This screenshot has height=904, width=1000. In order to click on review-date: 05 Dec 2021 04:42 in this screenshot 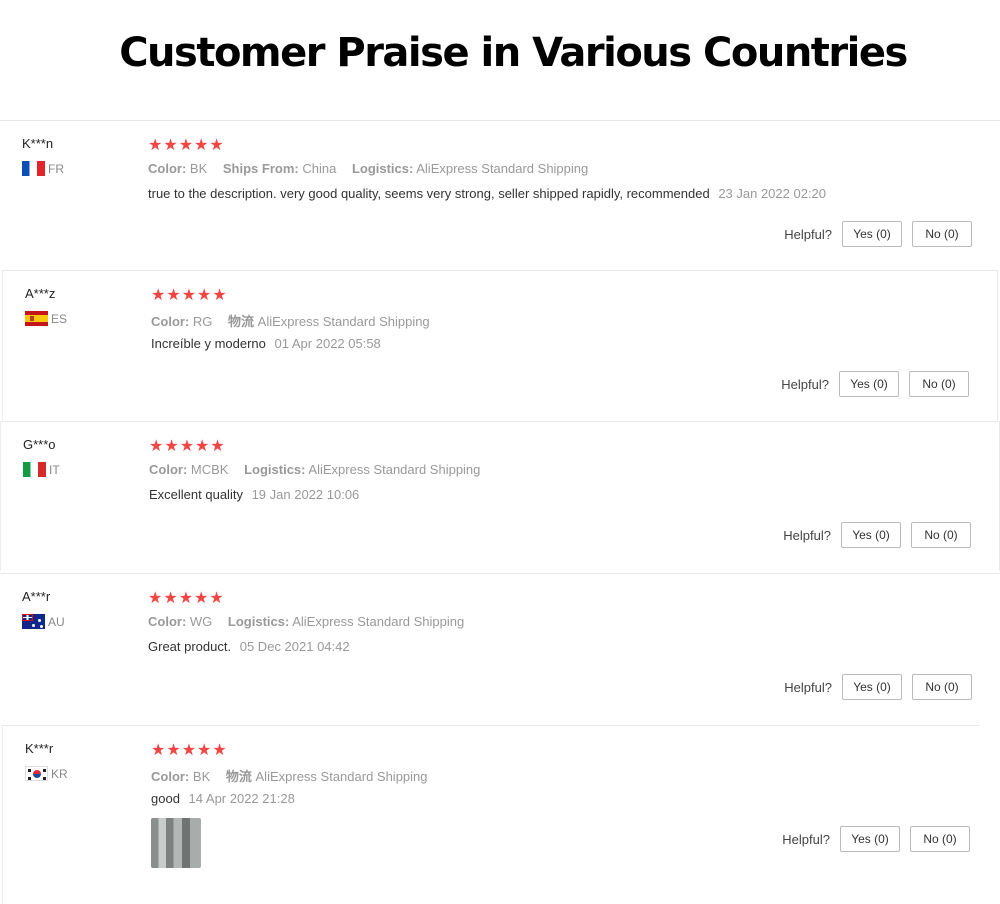, I will do `click(294, 646)`.